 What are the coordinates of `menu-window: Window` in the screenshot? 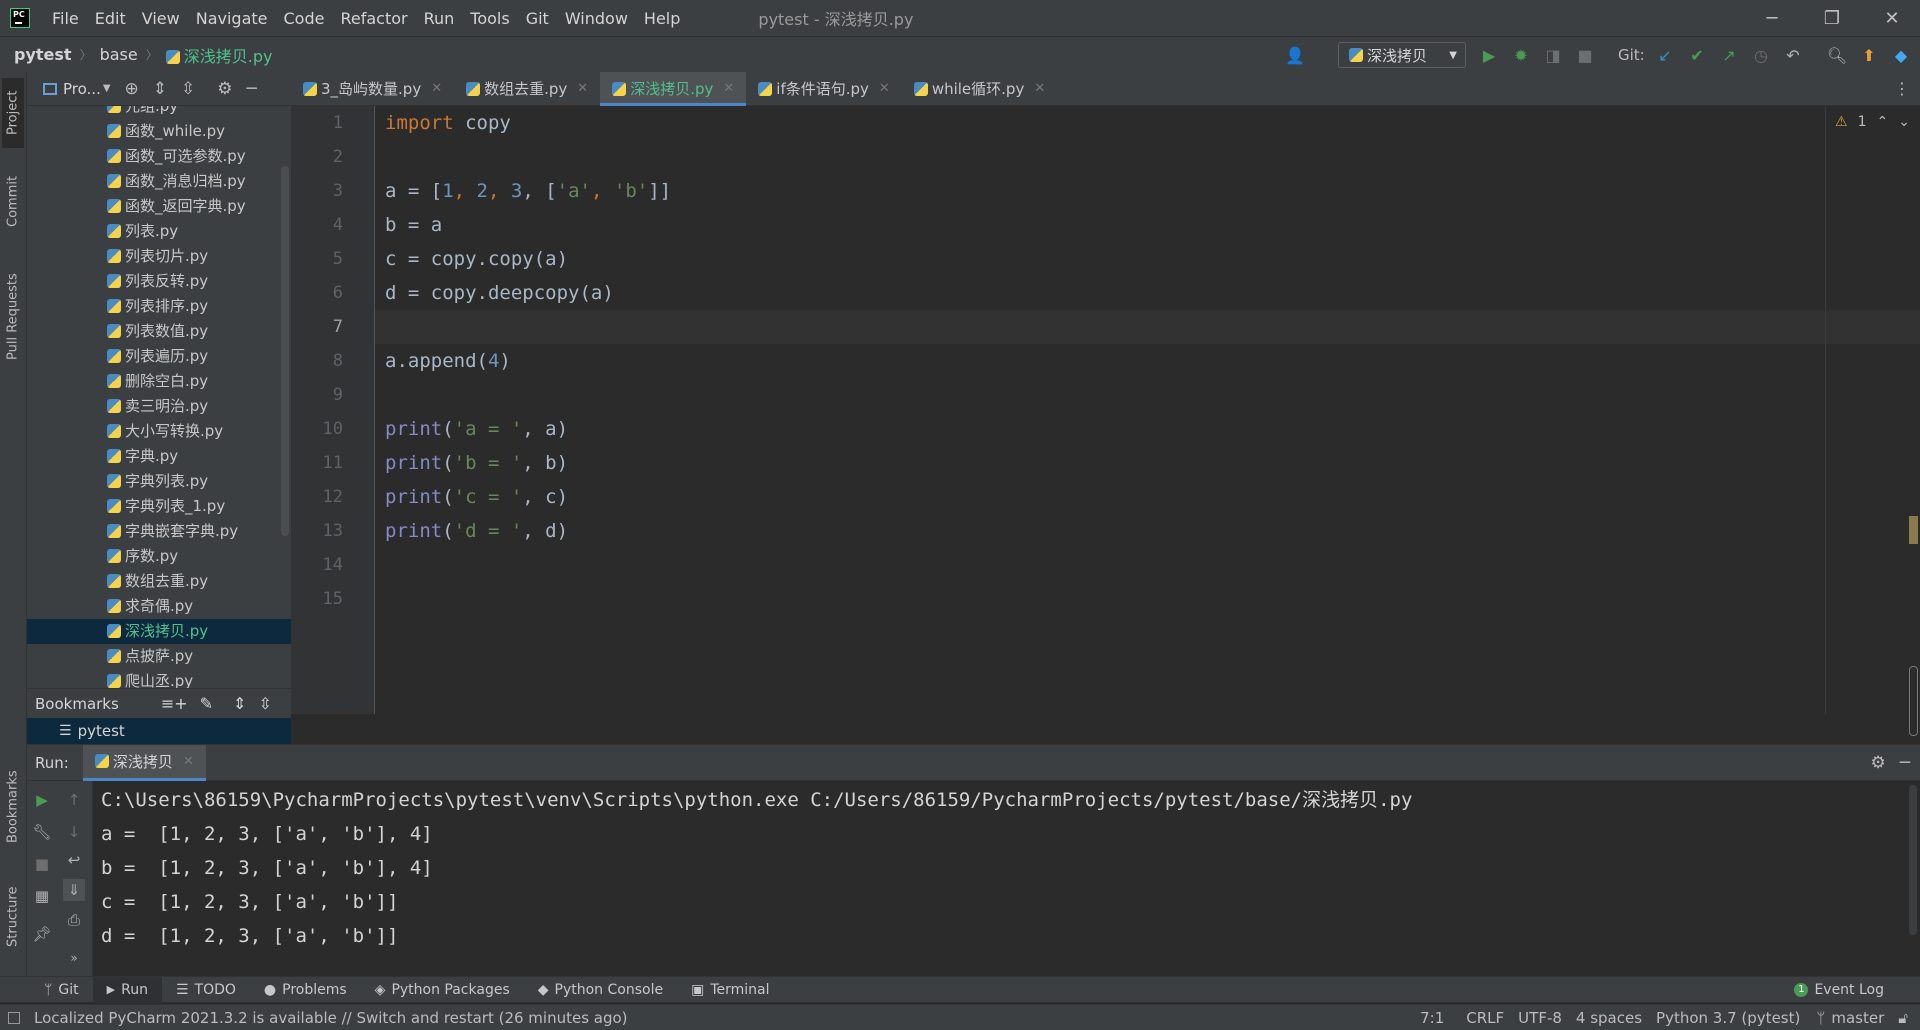 It's located at (596, 18).